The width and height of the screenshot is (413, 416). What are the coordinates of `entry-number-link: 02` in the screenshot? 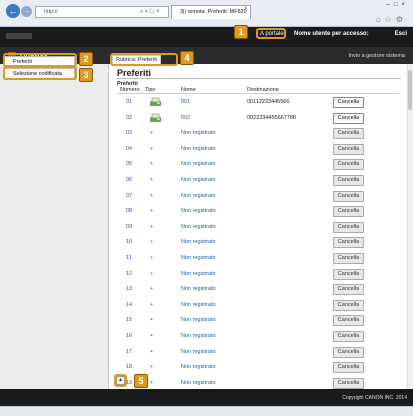 It's located at (129, 118).